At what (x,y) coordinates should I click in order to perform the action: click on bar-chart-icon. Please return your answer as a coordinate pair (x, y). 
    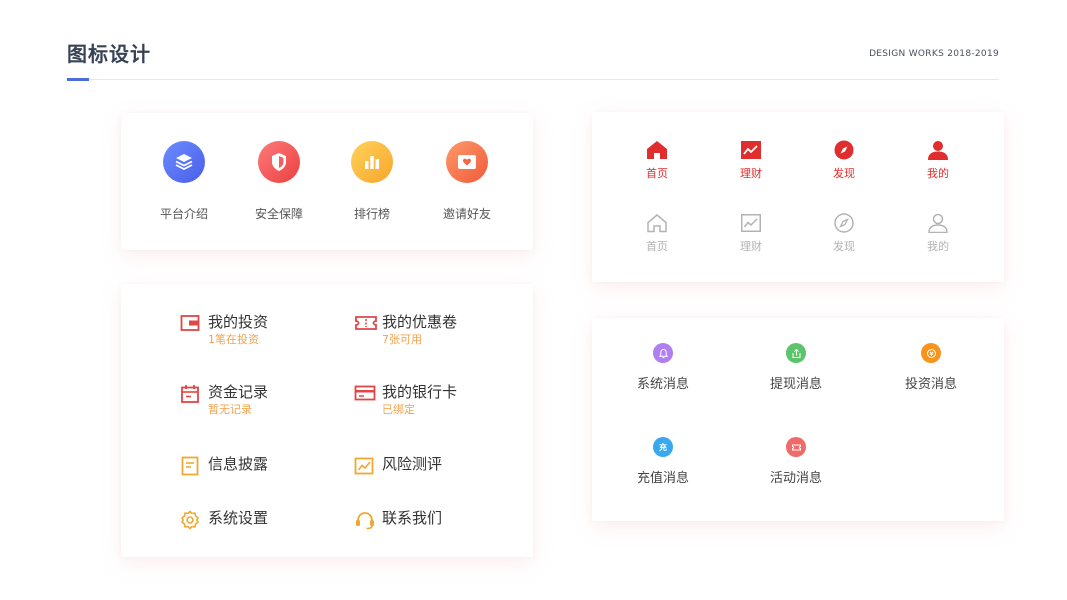
    Looking at the image, I should click on (372, 162).